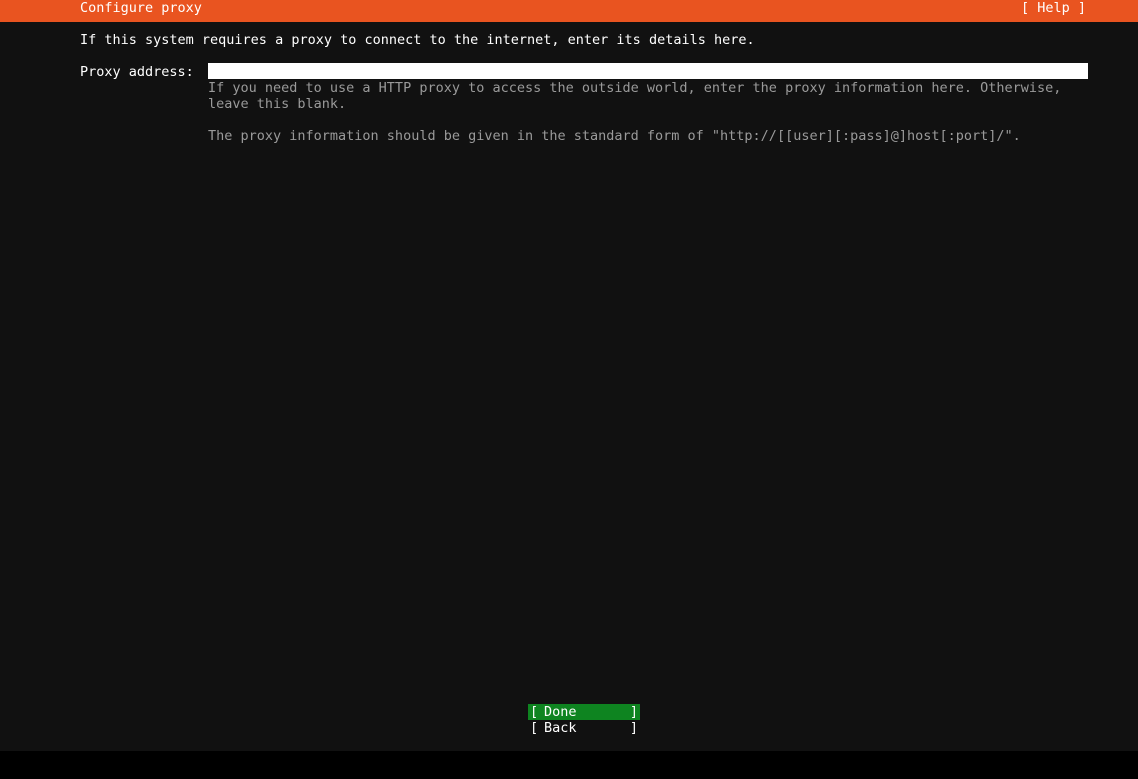 The image size is (1138, 779). I want to click on proxy-address-input, so click(648, 71).